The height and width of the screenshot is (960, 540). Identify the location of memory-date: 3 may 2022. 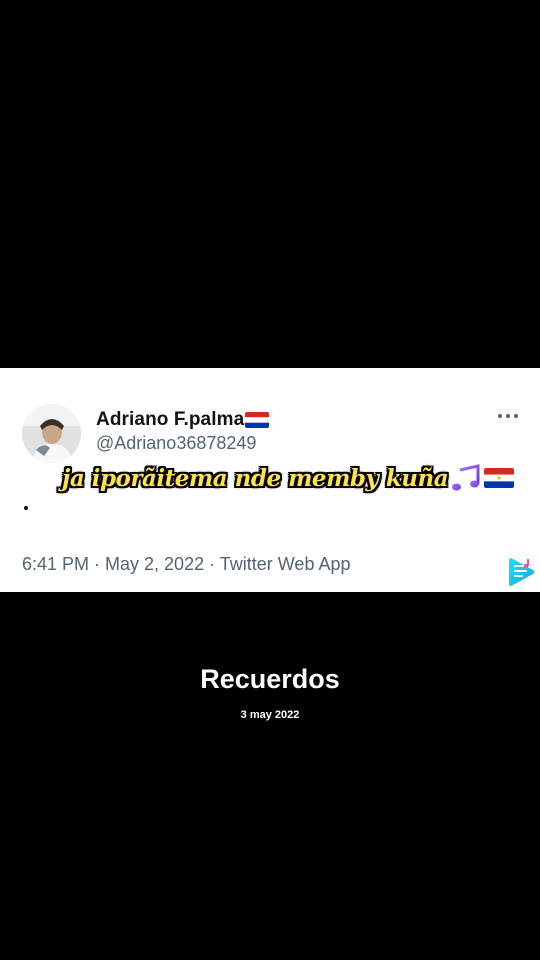
(270, 715).